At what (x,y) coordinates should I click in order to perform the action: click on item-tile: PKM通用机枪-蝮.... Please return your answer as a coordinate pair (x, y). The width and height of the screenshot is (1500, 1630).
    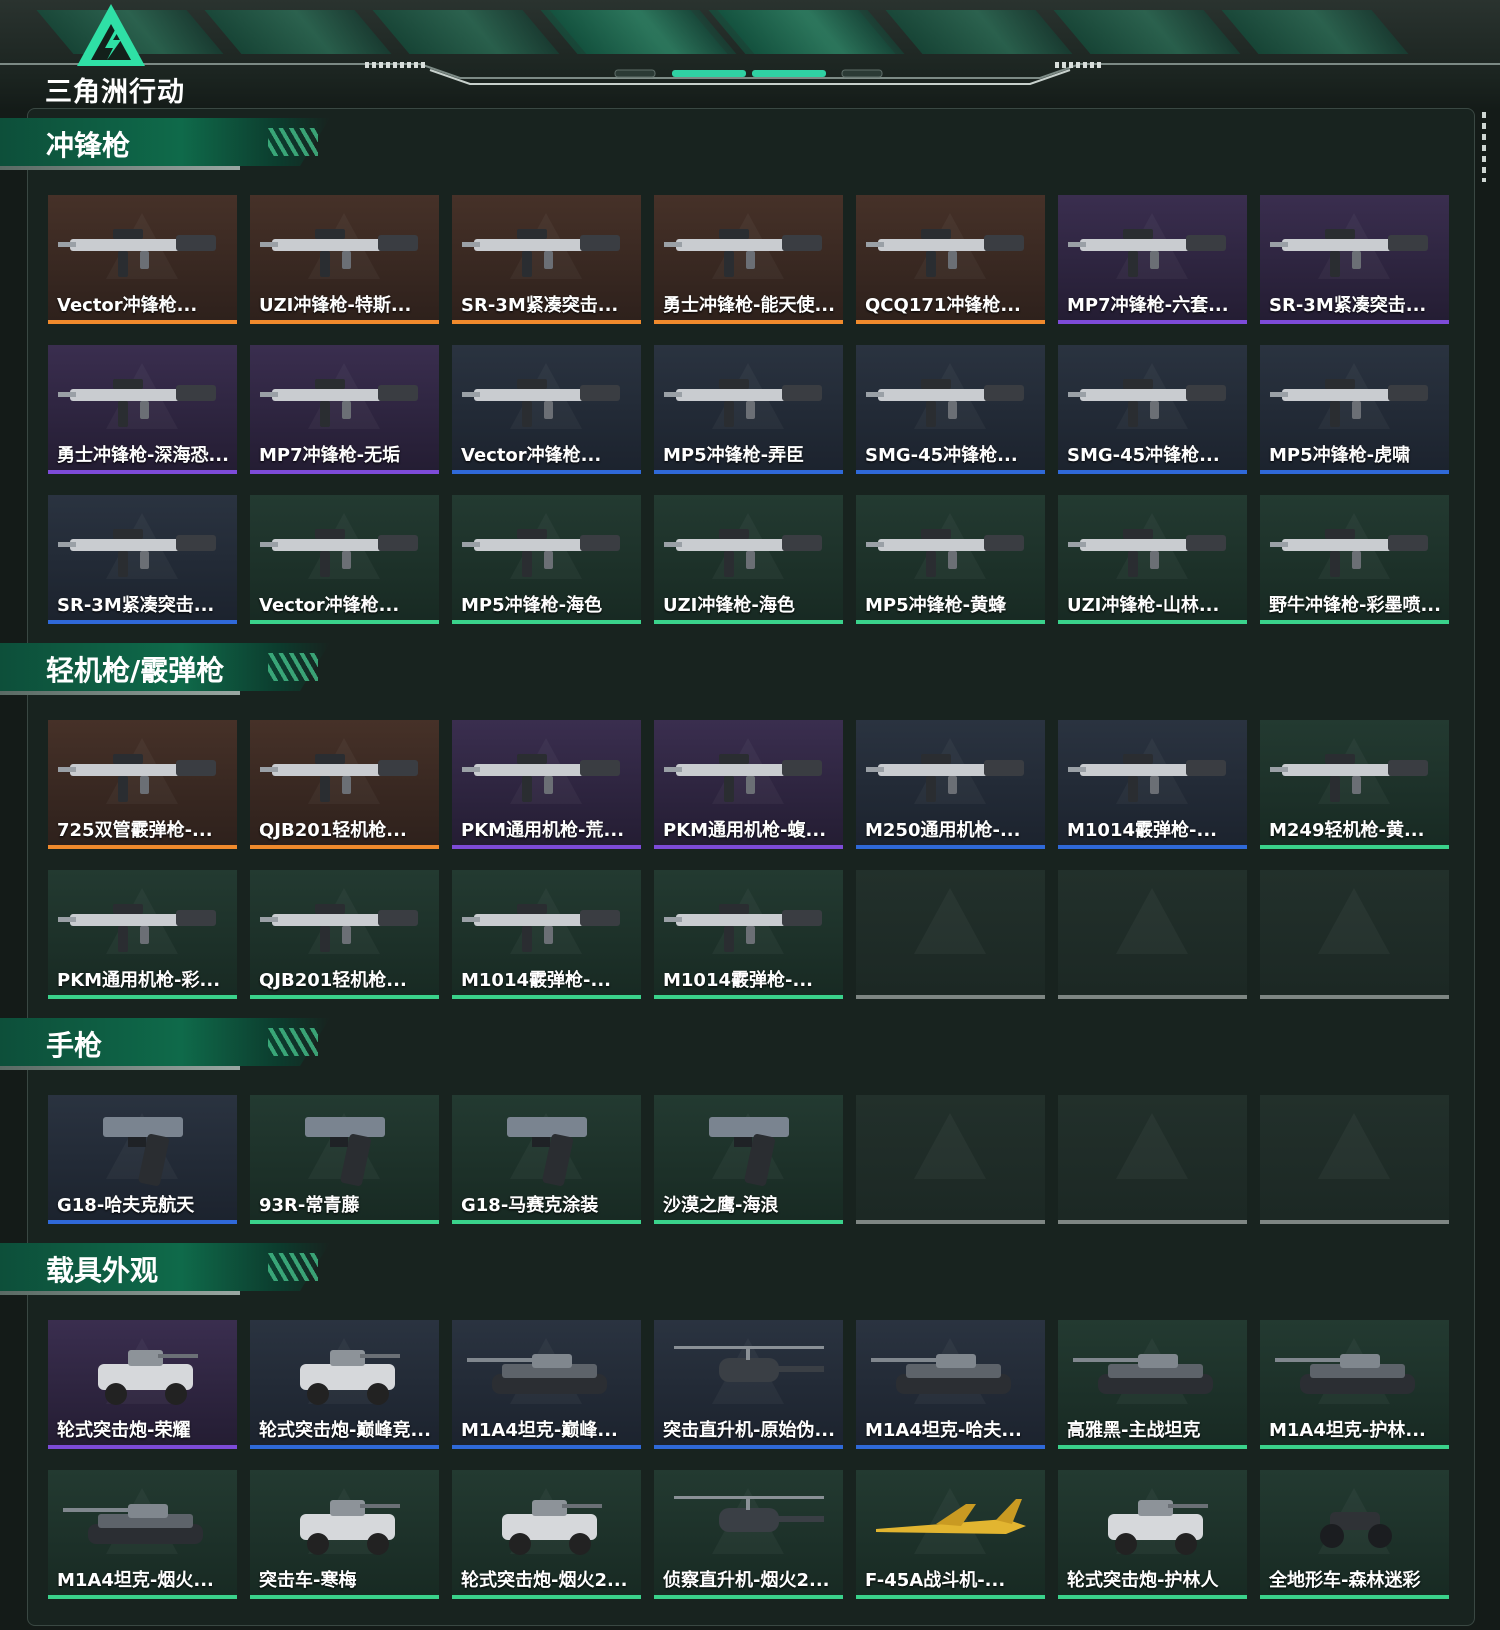
    Looking at the image, I should click on (748, 784).